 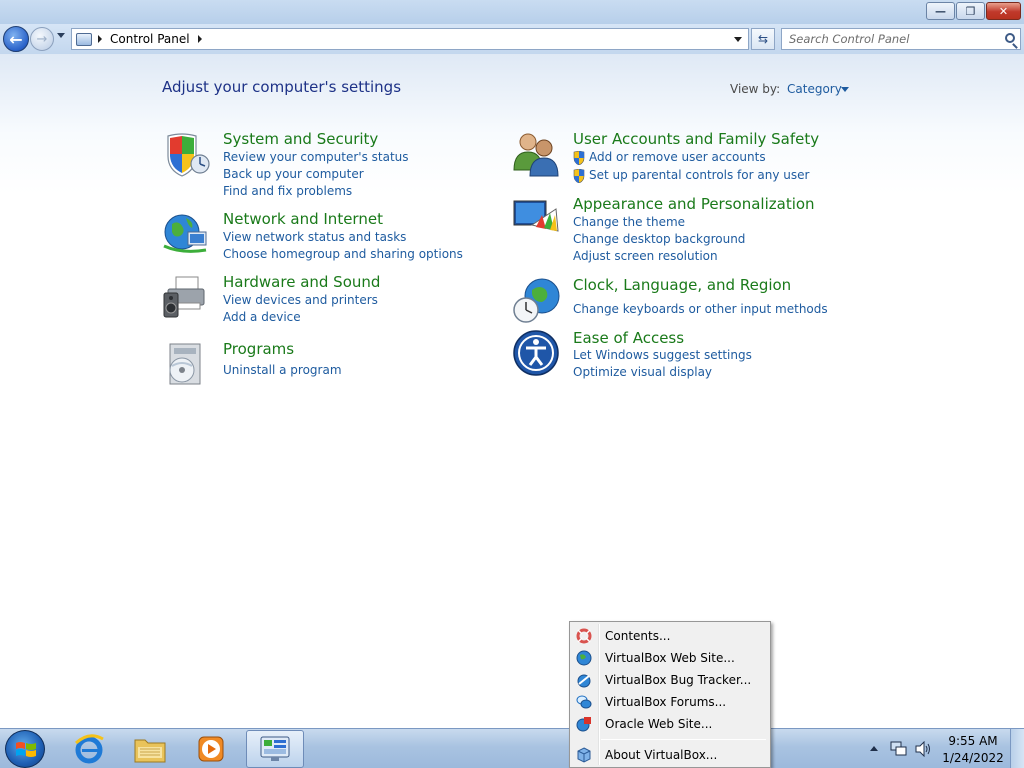 What do you see at coordinates (343, 254) in the screenshot?
I see `link-homegroup: Choose homegroup and sharing options` at bounding box center [343, 254].